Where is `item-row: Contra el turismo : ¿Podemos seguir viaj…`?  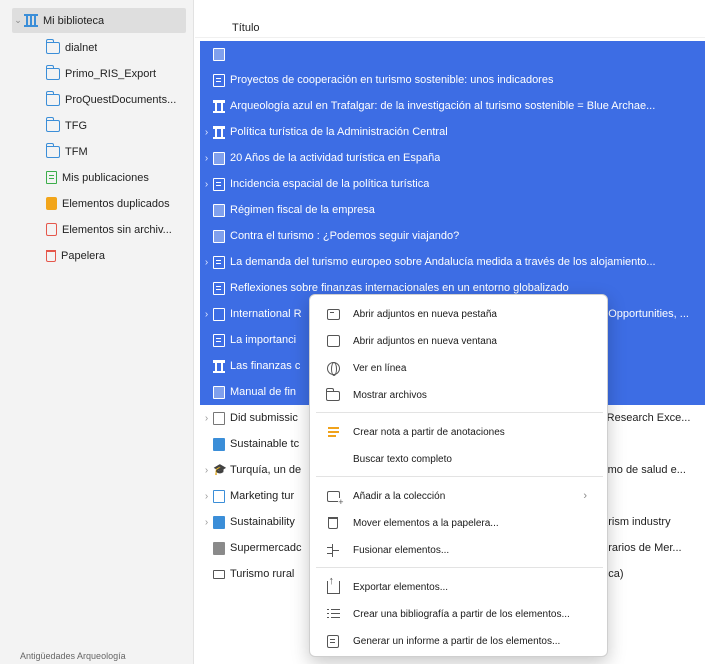
item-row: Contra el turismo : ¿Podemos seguir viaj… is located at coordinates (452, 236).